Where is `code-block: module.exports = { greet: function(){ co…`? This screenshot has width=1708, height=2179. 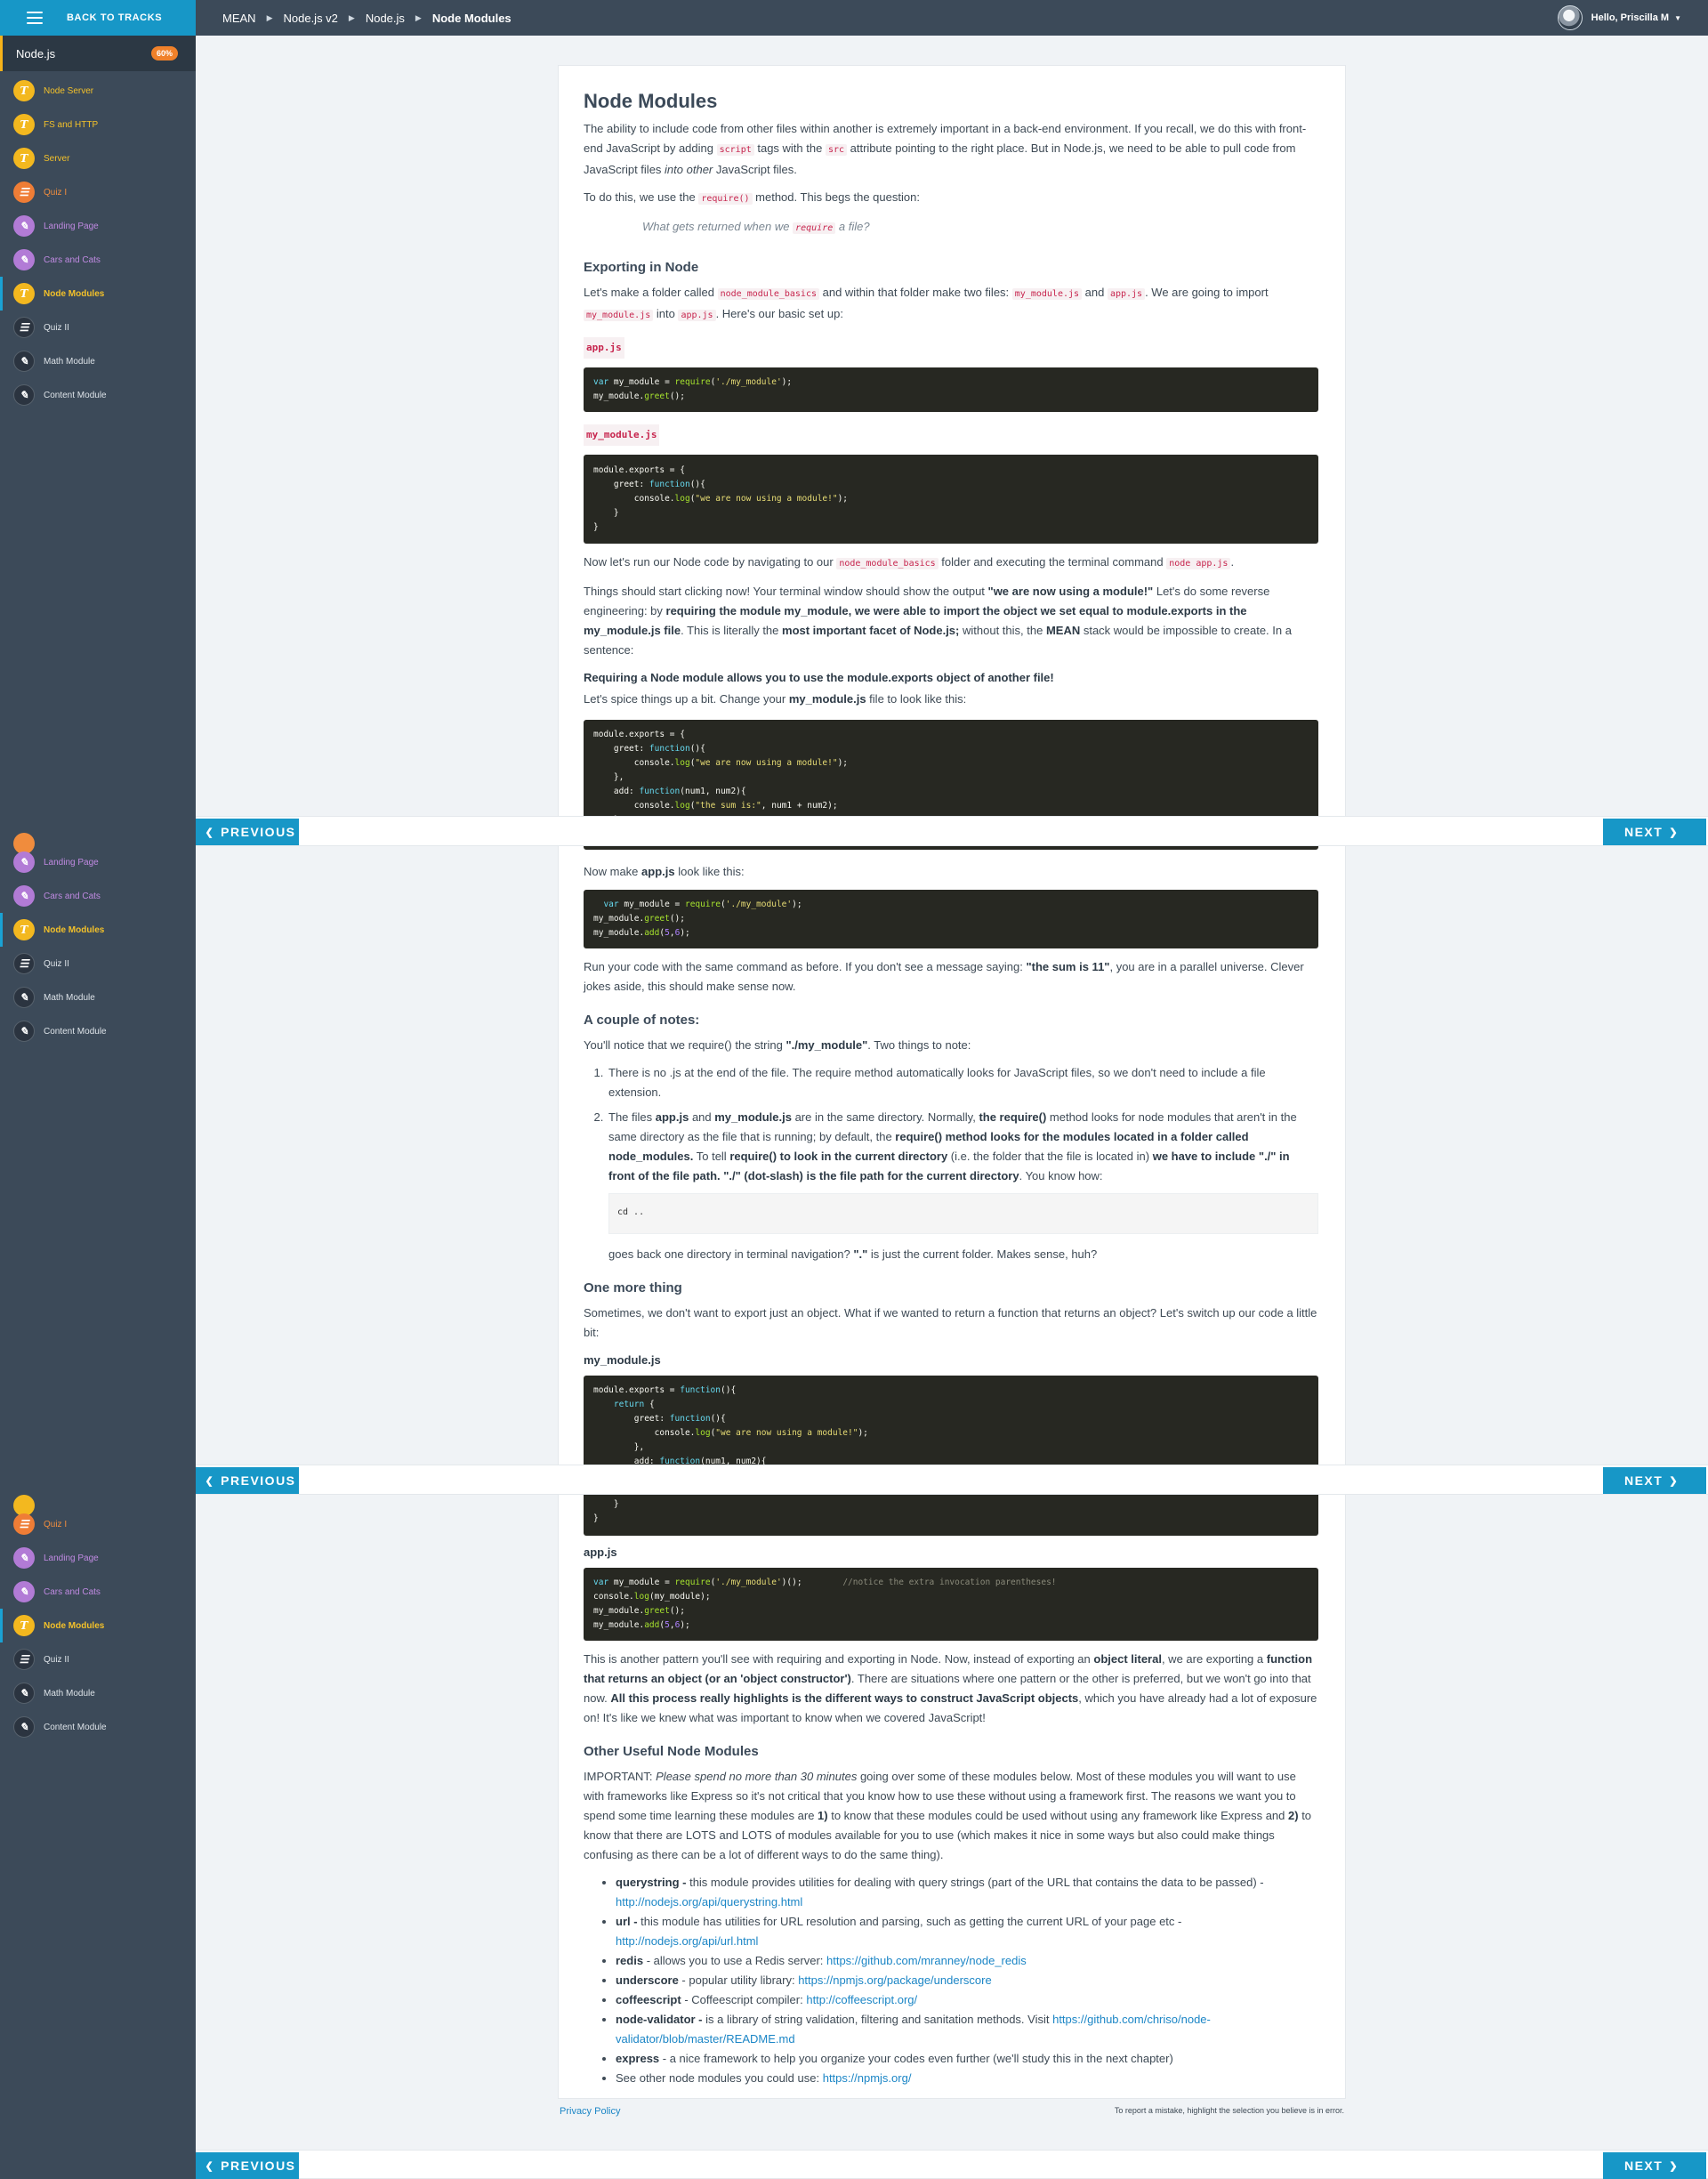
code-block: module.exports = { greet: function(){ co… is located at coordinates (951, 499).